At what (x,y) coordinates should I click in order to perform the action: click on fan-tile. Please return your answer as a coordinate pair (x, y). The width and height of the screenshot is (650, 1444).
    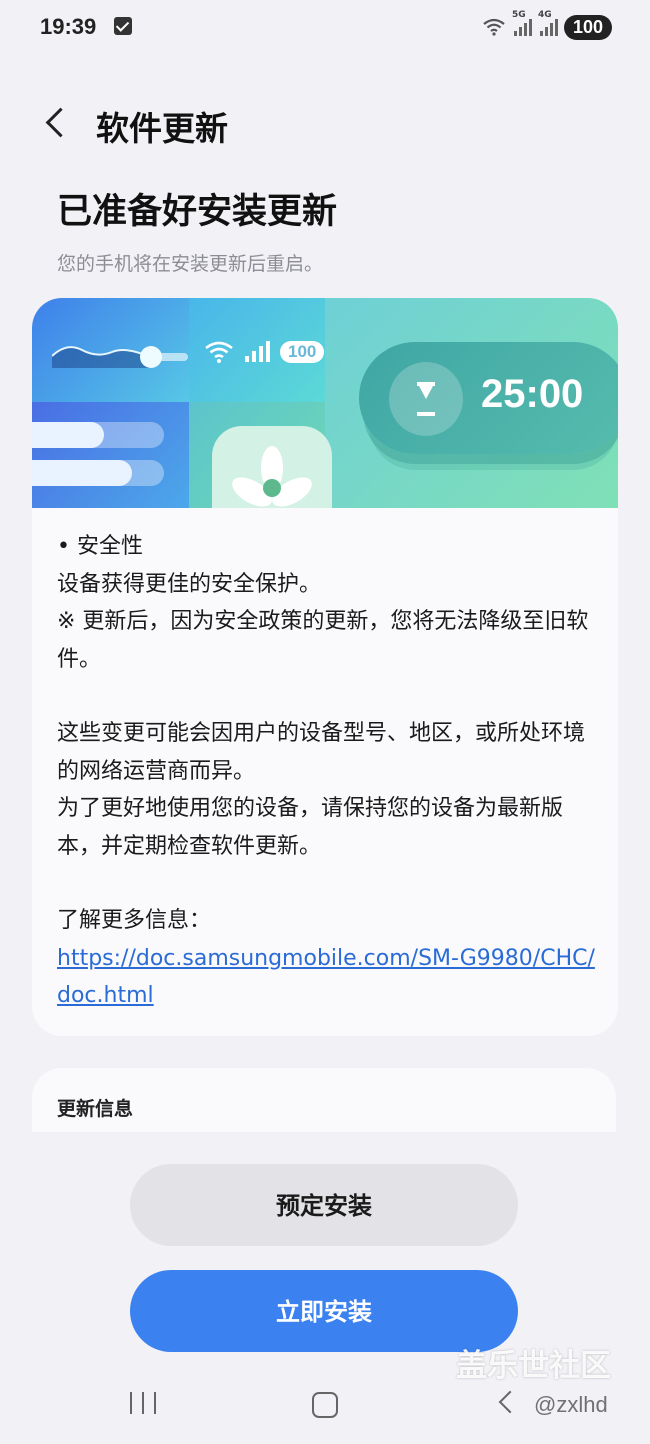
    Looking at the image, I should click on (272, 467).